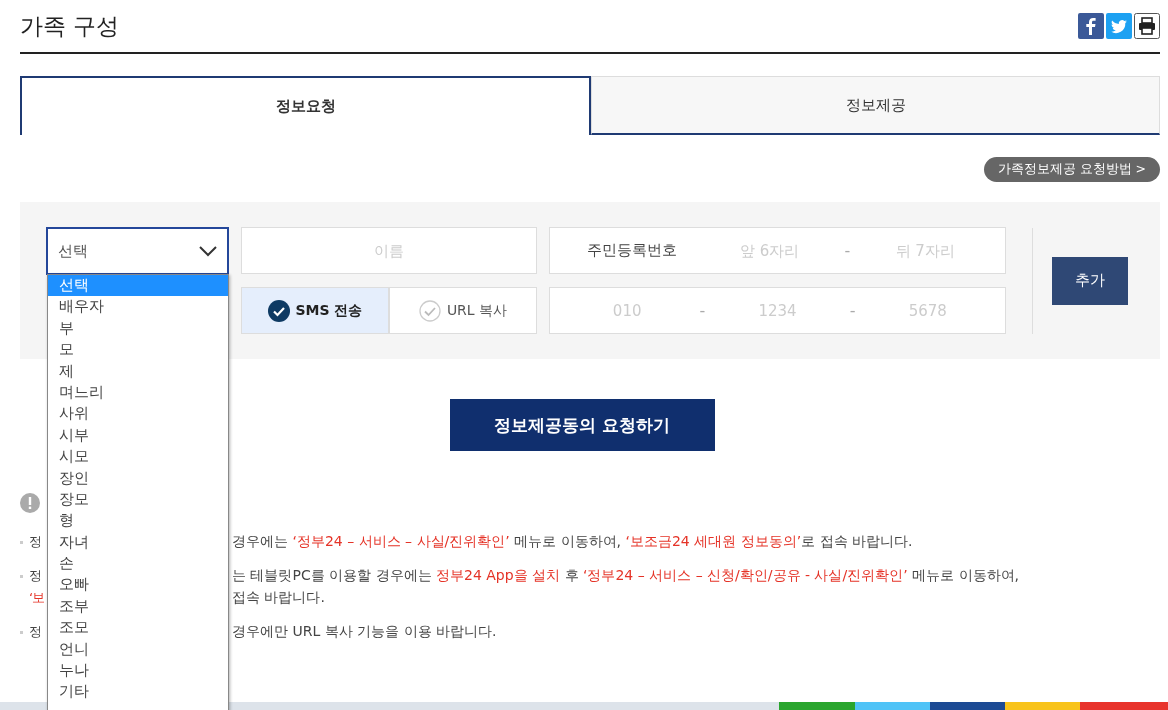  What do you see at coordinates (138, 649) in the screenshot?
I see `dropdown-option: 언니` at bounding box center [138, 649].